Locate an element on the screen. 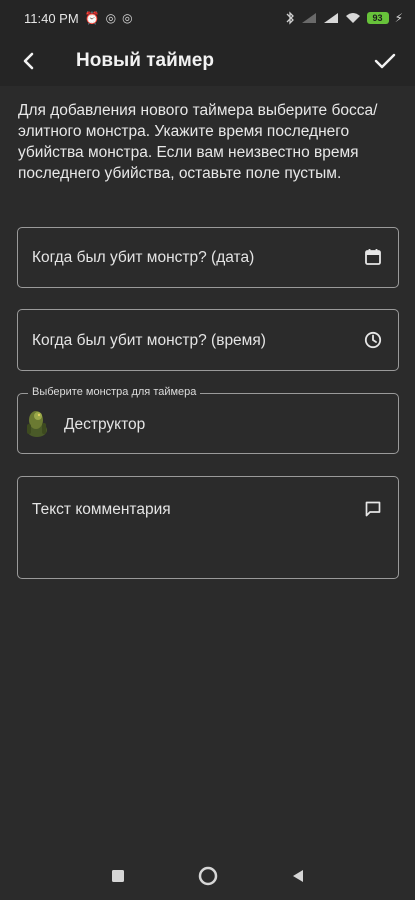 The width and height of the screenshot is (415, 900). monster-avatar is located at coordinates (37, 424).